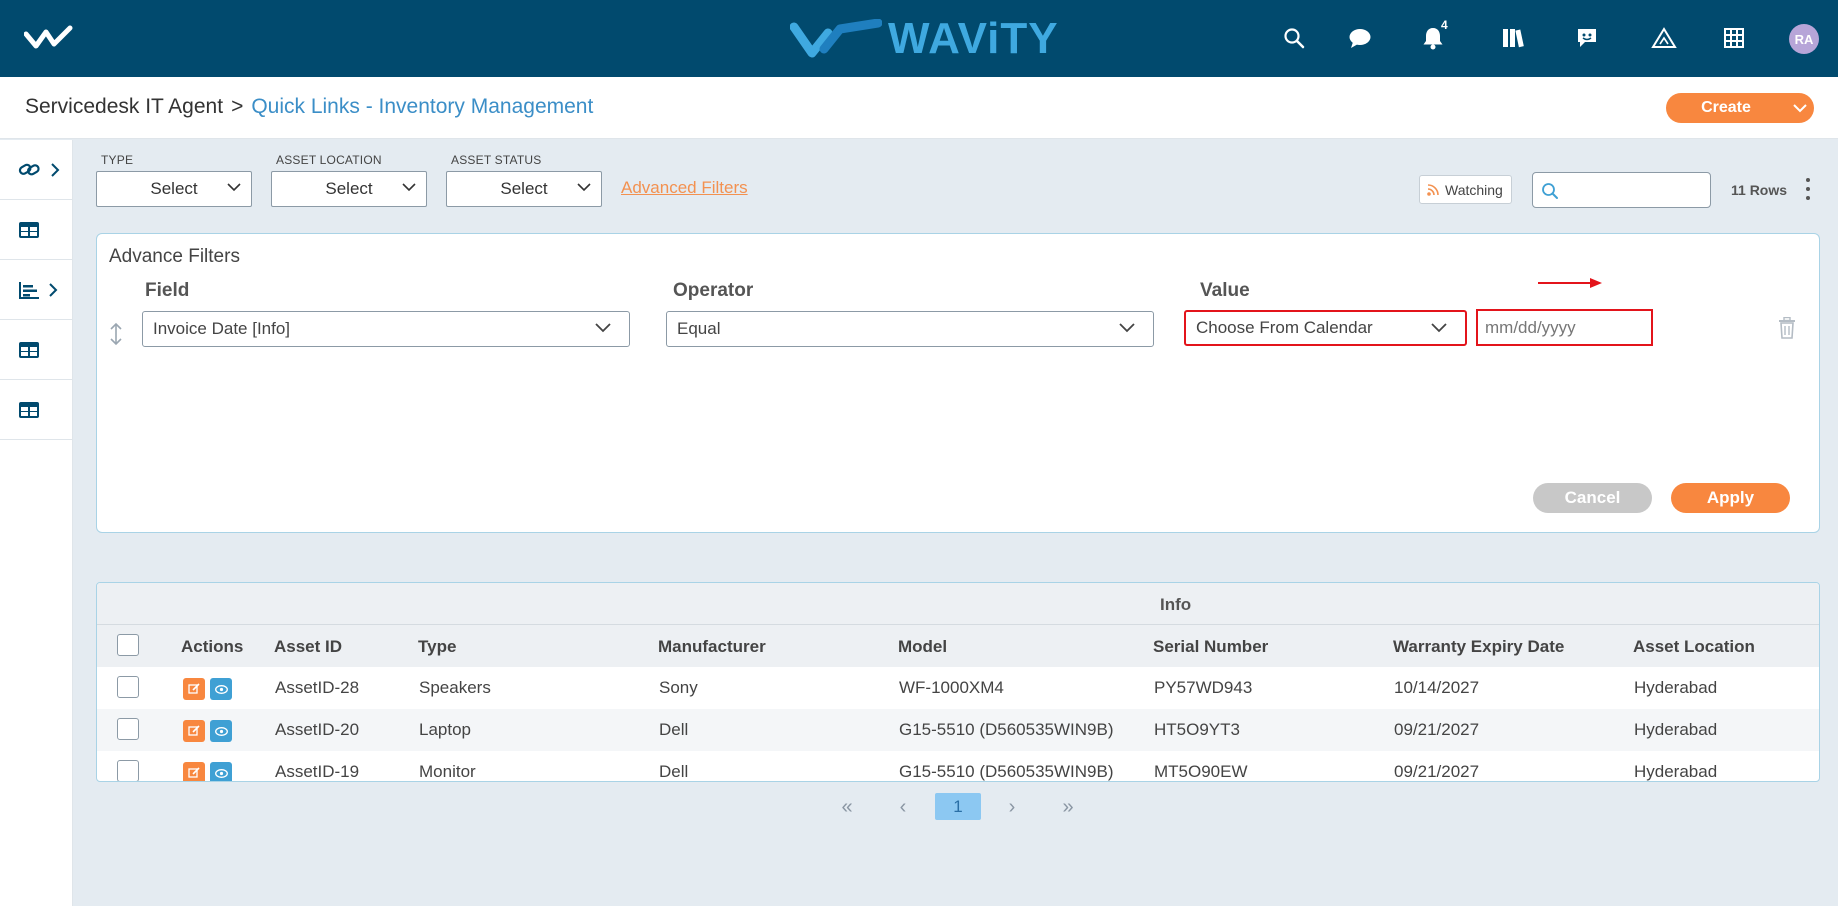  Describe the element at coordinates (445, 729) in the screenshot. I see `cell-type: Laptop` at that location.